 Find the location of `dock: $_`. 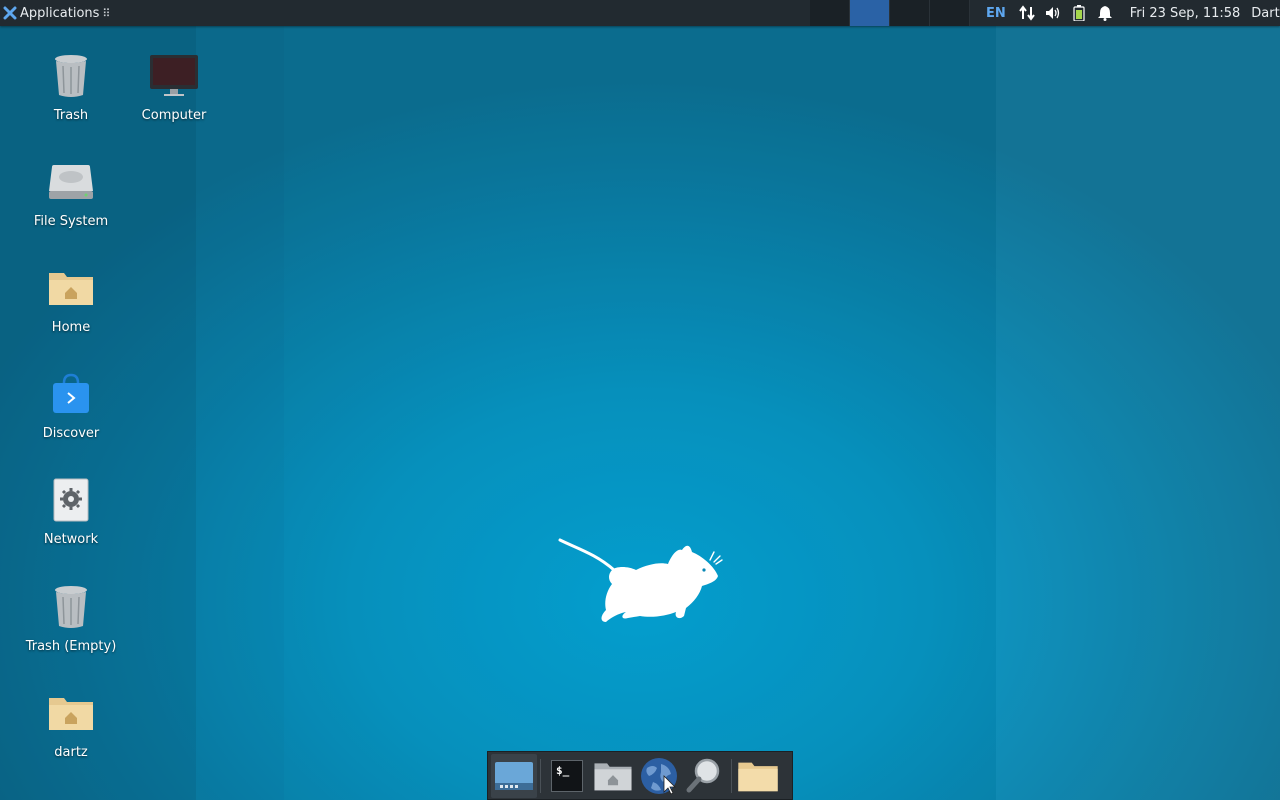

dock: $_ is located at coordinates (640, 775).